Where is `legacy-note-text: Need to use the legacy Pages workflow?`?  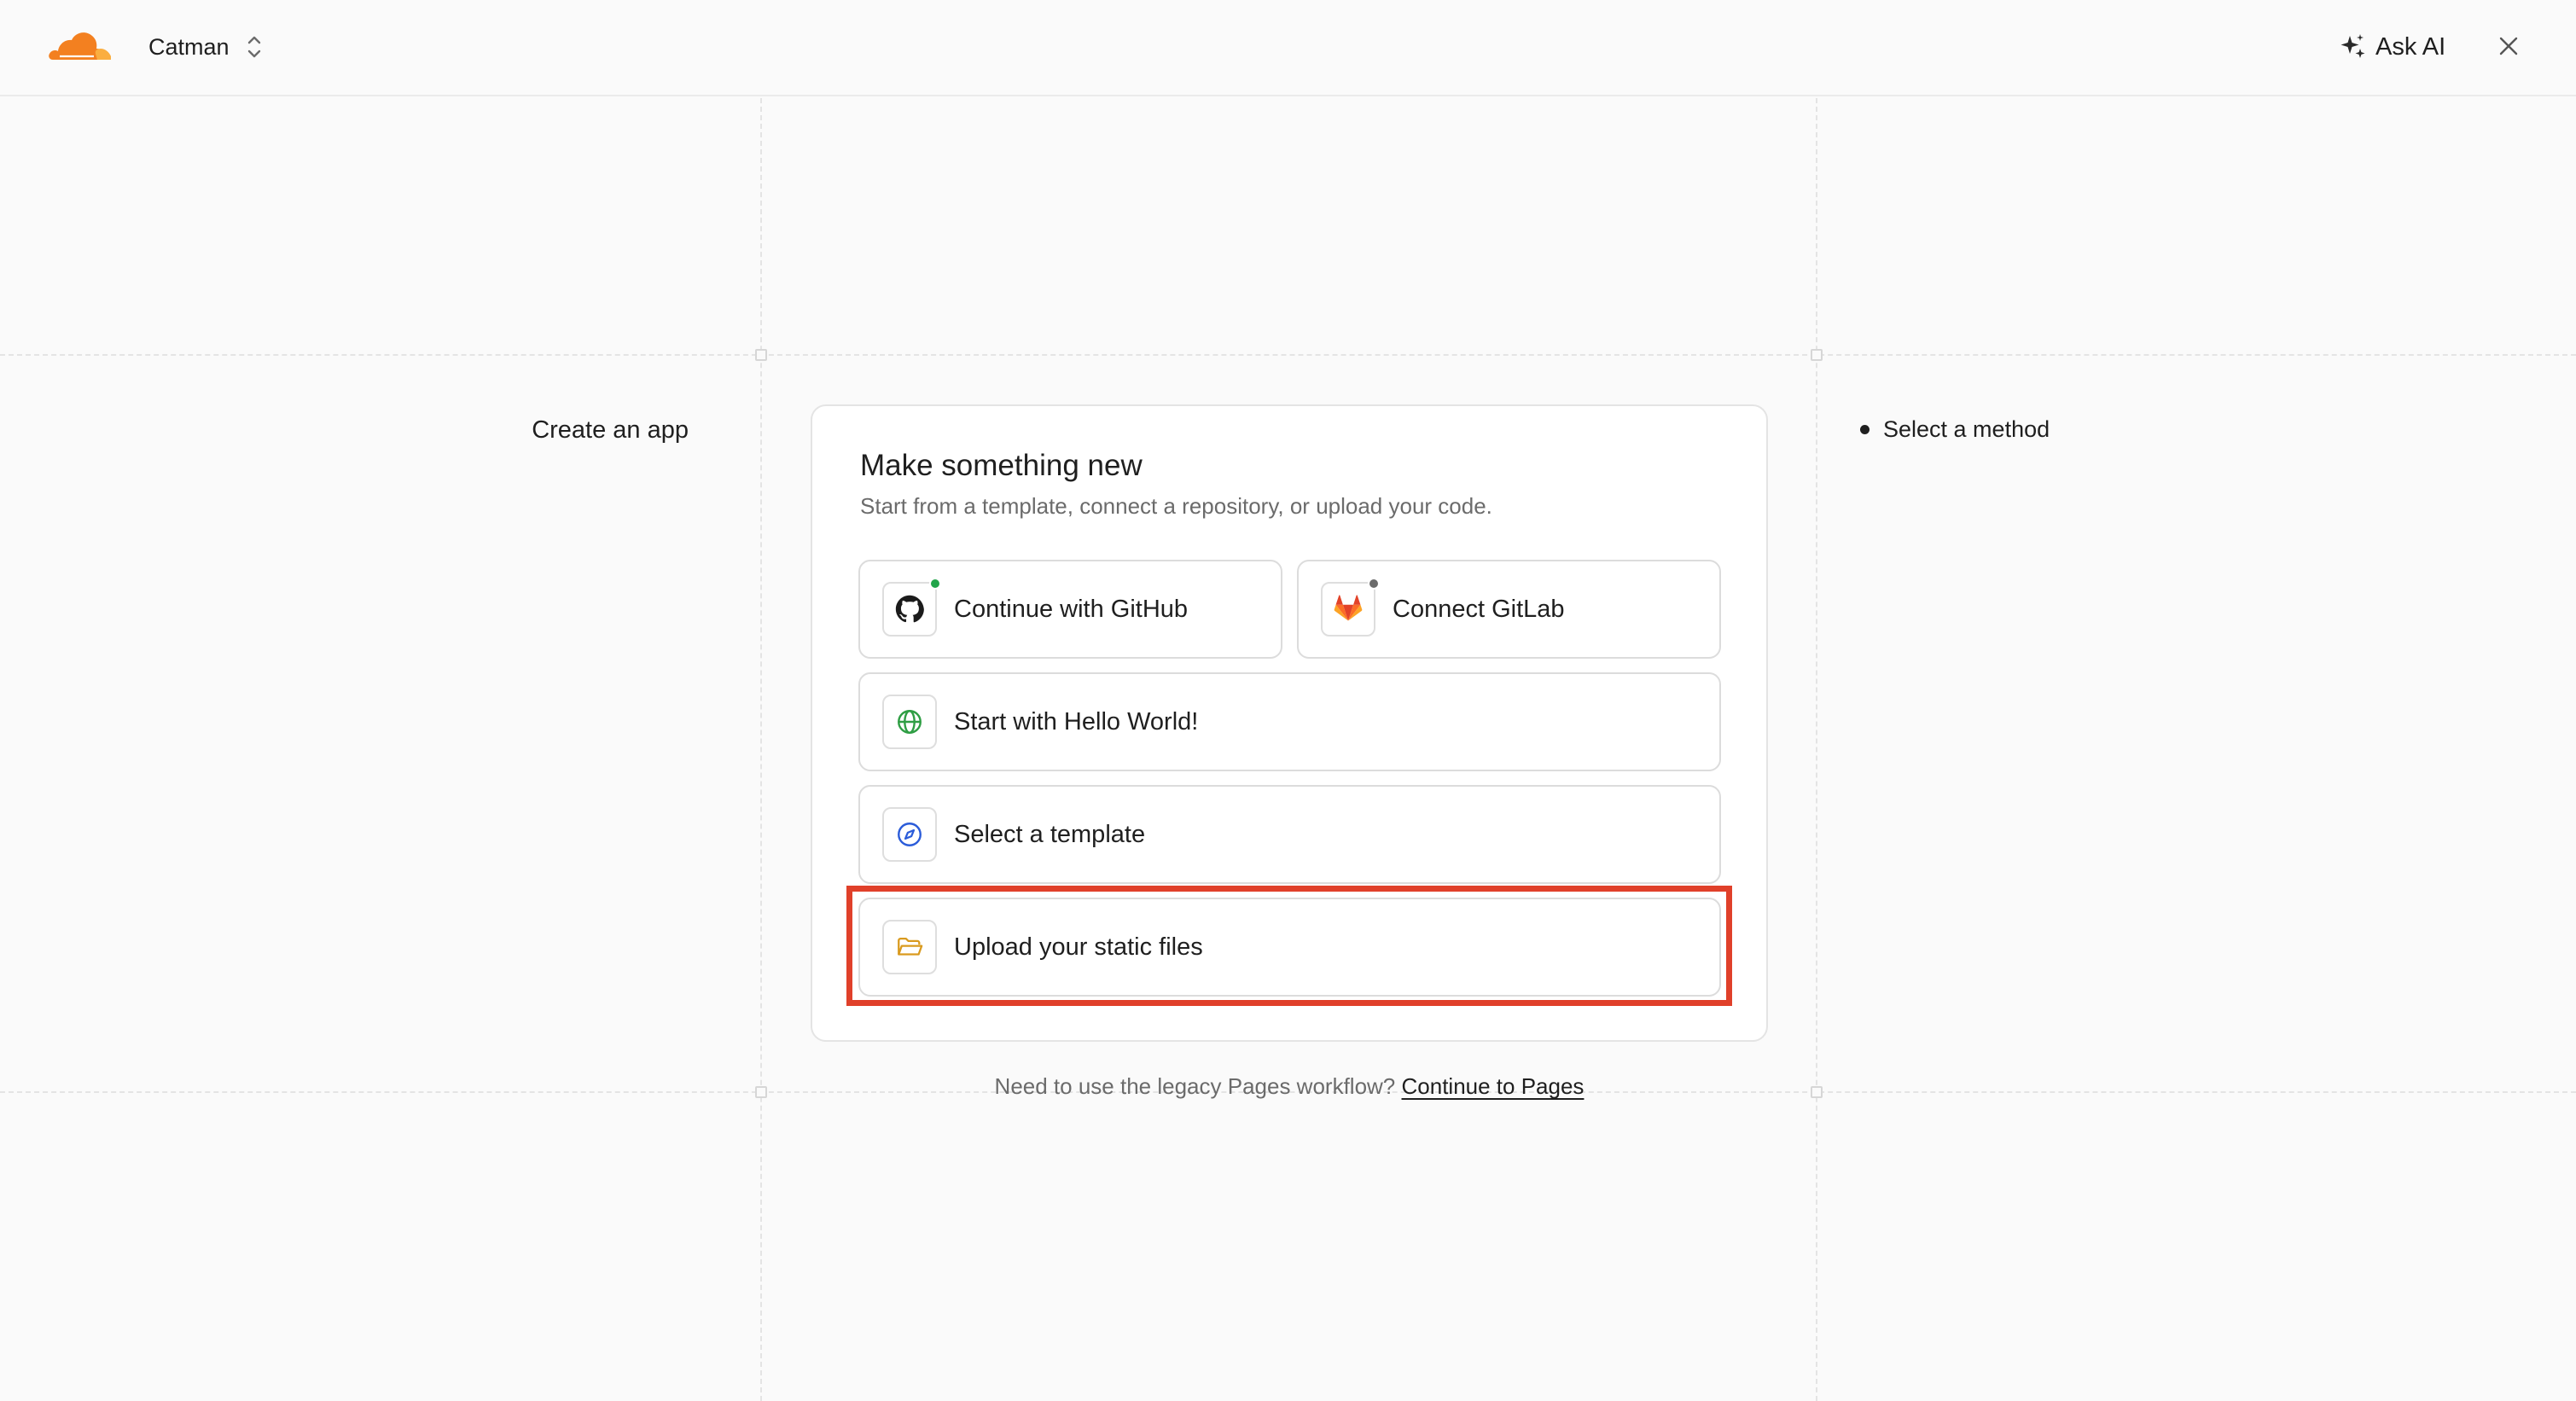
legacy-note-text: Need to use the legacy Pages workflow? is located at coordinates (1195, 1086).